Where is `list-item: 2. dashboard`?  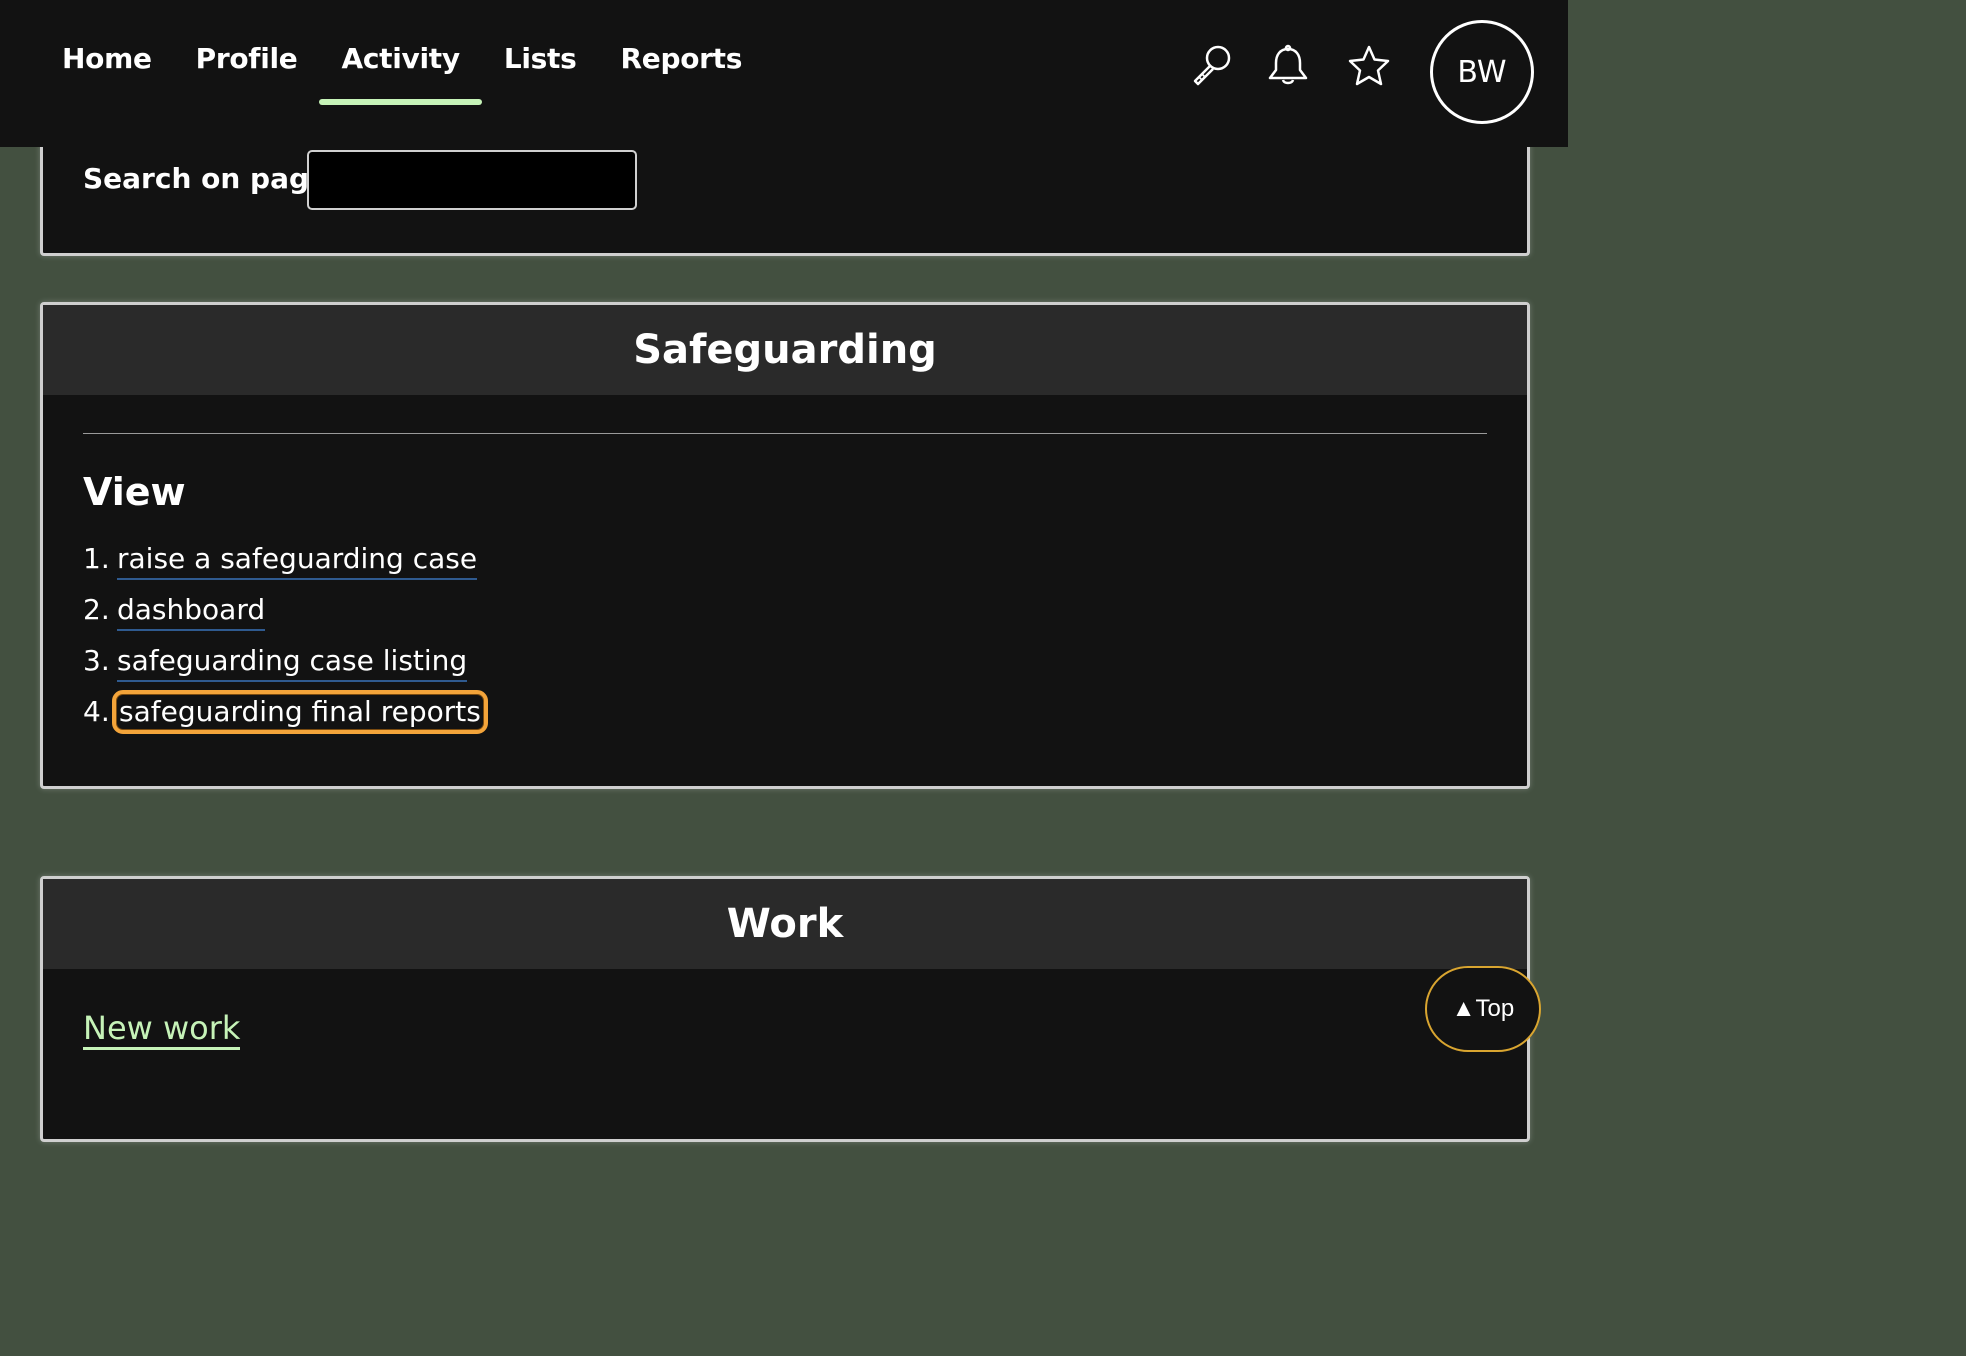
list-item: 2. dashboard is located at coordinates (805, 618).